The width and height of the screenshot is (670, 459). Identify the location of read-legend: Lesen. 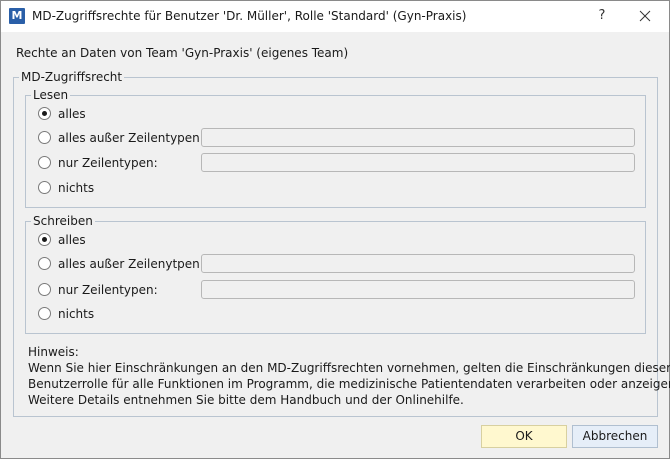
(51, 95).